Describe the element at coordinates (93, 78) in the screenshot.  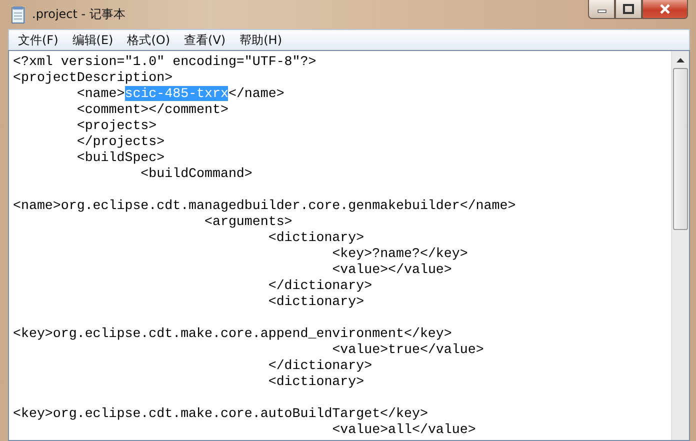
I see `code-line: <projectDescription>` at that location.